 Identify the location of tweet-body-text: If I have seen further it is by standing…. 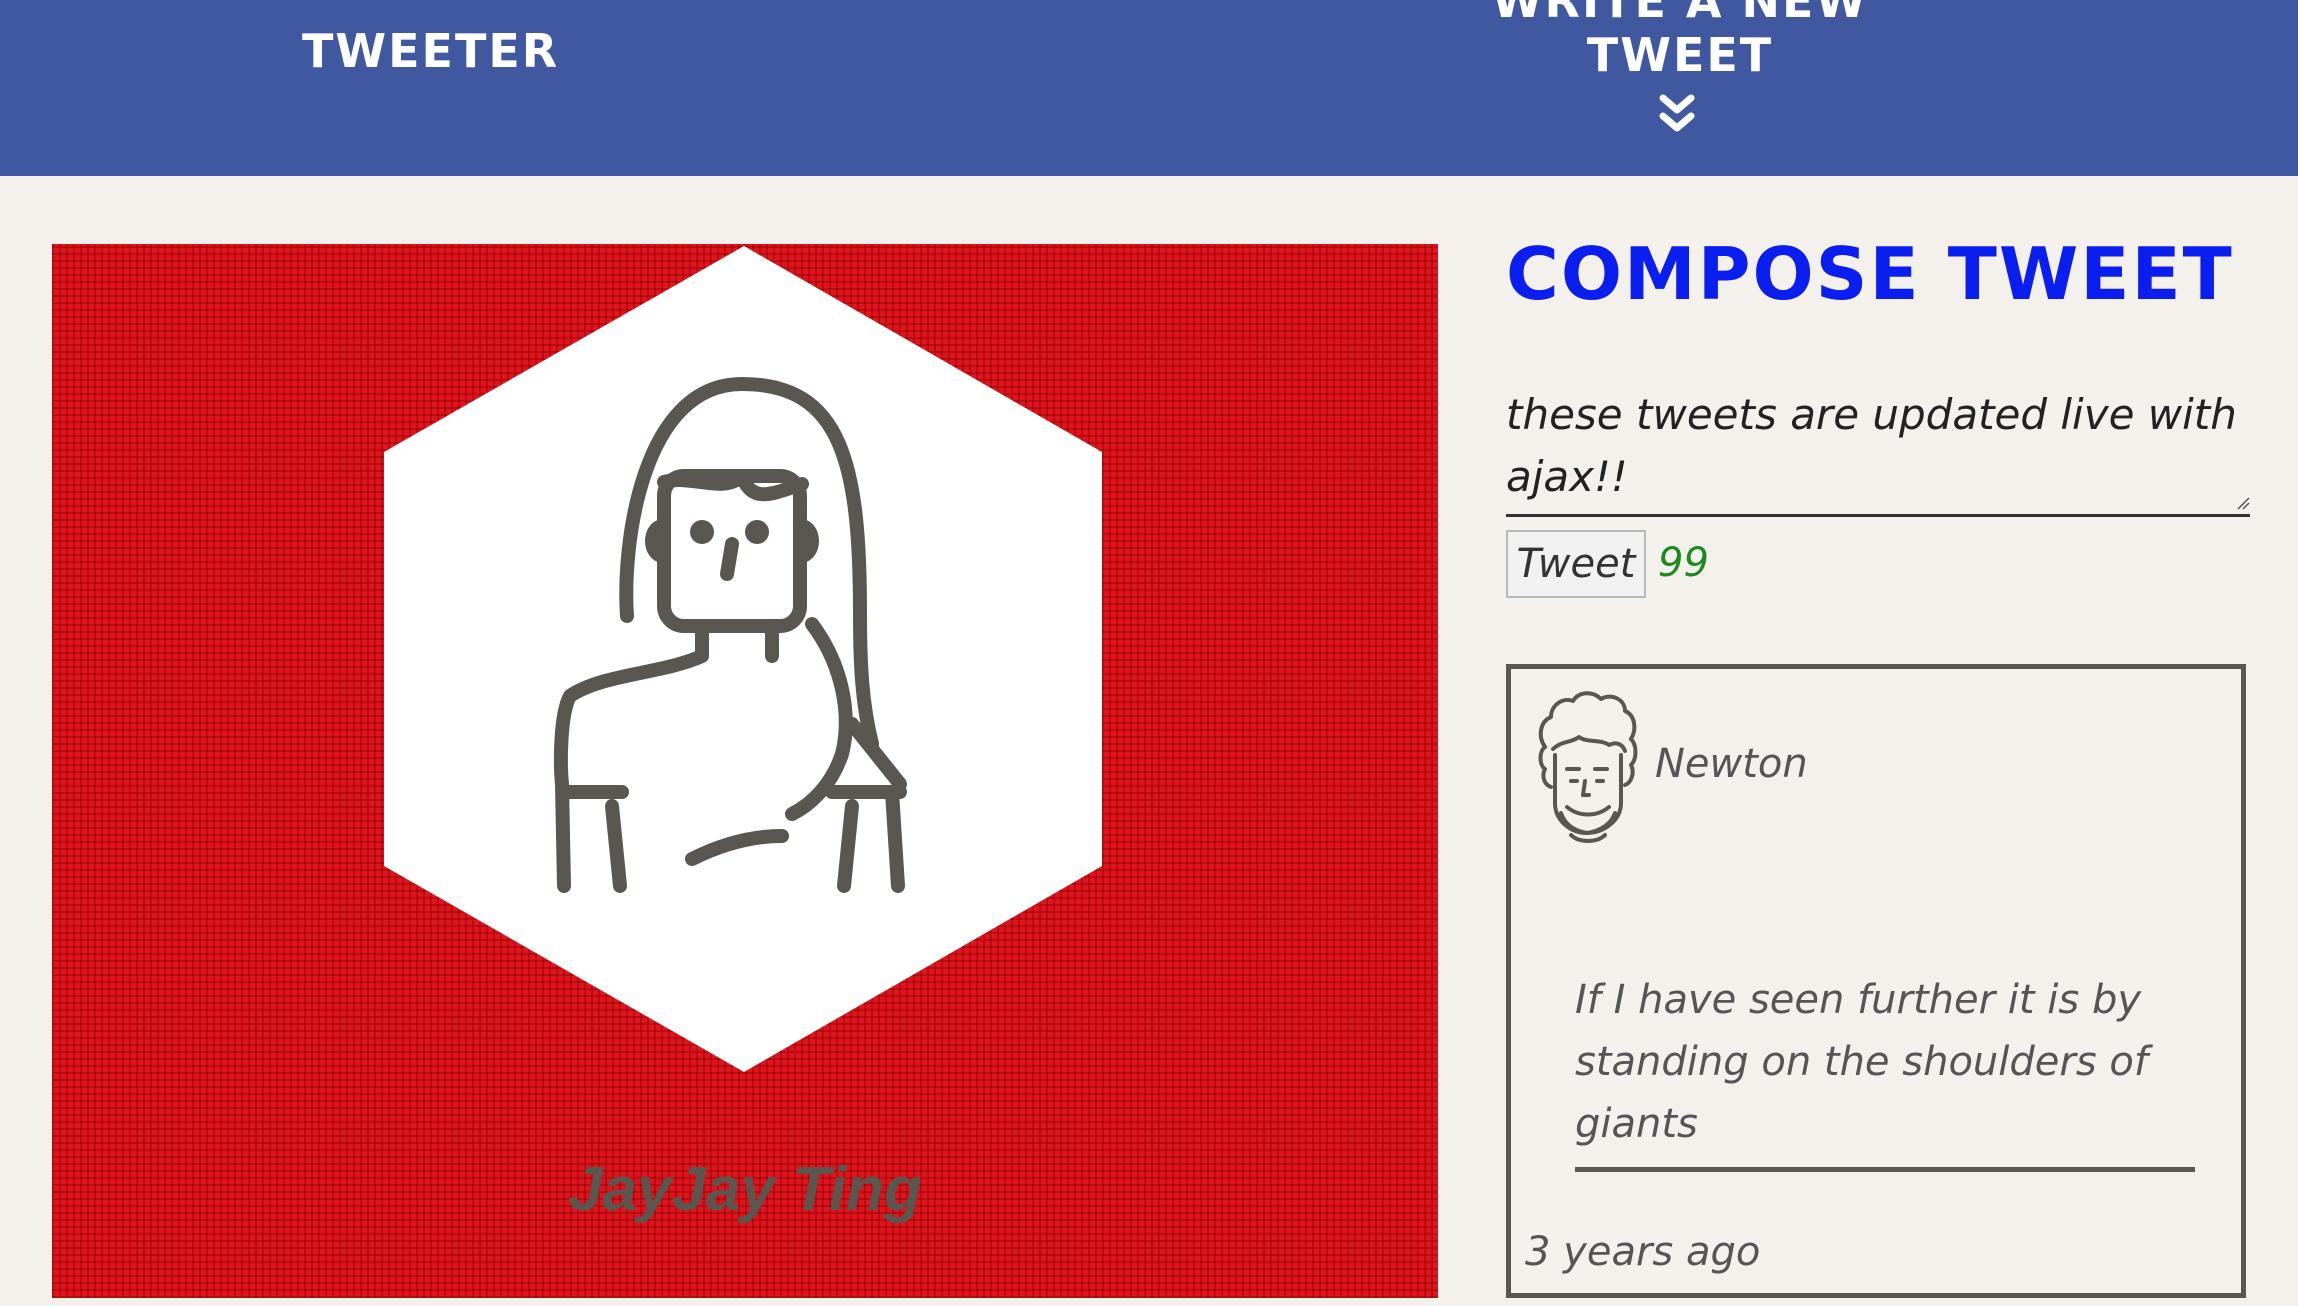
(1885, 1070).